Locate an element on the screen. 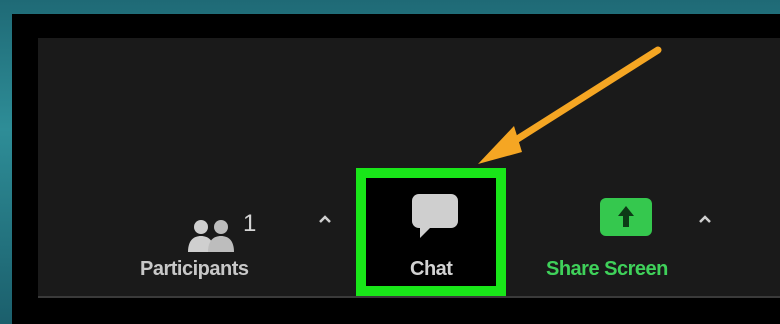 This screenshot has width=780, height=324. chat-bubble-icon is located at coordinates (435, 216).